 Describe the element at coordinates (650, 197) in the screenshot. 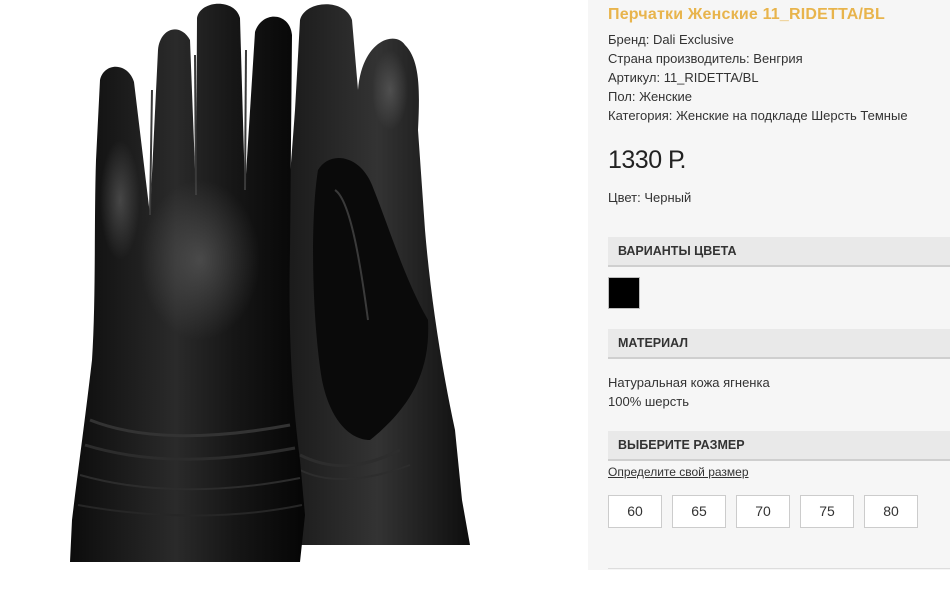

I see `product-color: Цвет: Черный` at that location.